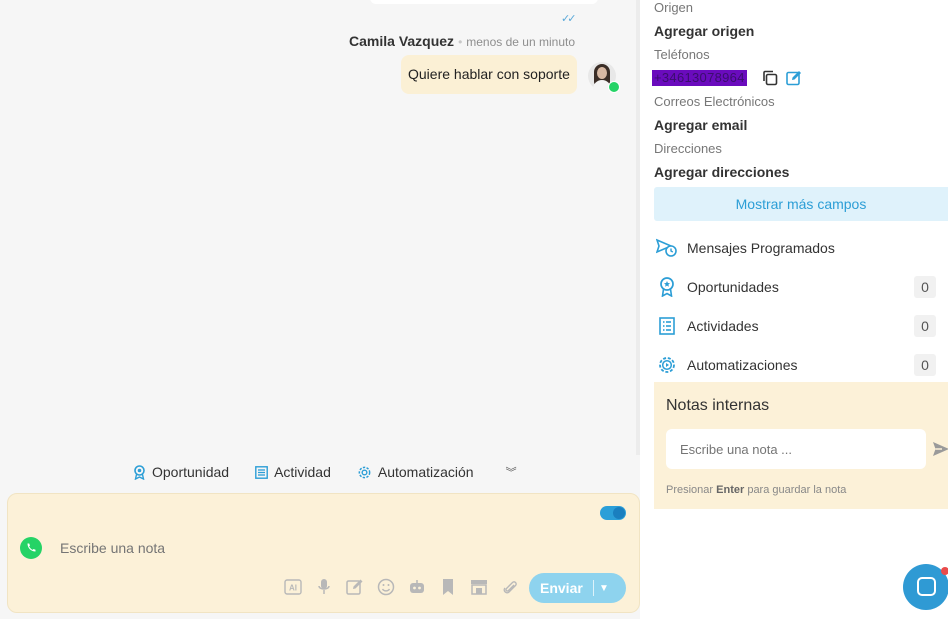 This screenshot has width=948, height=619. I want to click on notes-hint-key: Enter, so click(730, 490).